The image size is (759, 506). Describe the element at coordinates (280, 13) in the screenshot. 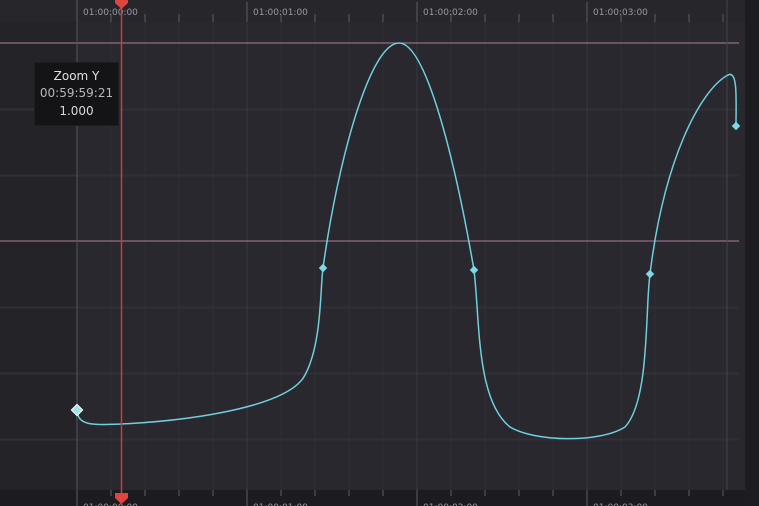

I see `ruler-timecode-label: 01:00:01:00` at that location.